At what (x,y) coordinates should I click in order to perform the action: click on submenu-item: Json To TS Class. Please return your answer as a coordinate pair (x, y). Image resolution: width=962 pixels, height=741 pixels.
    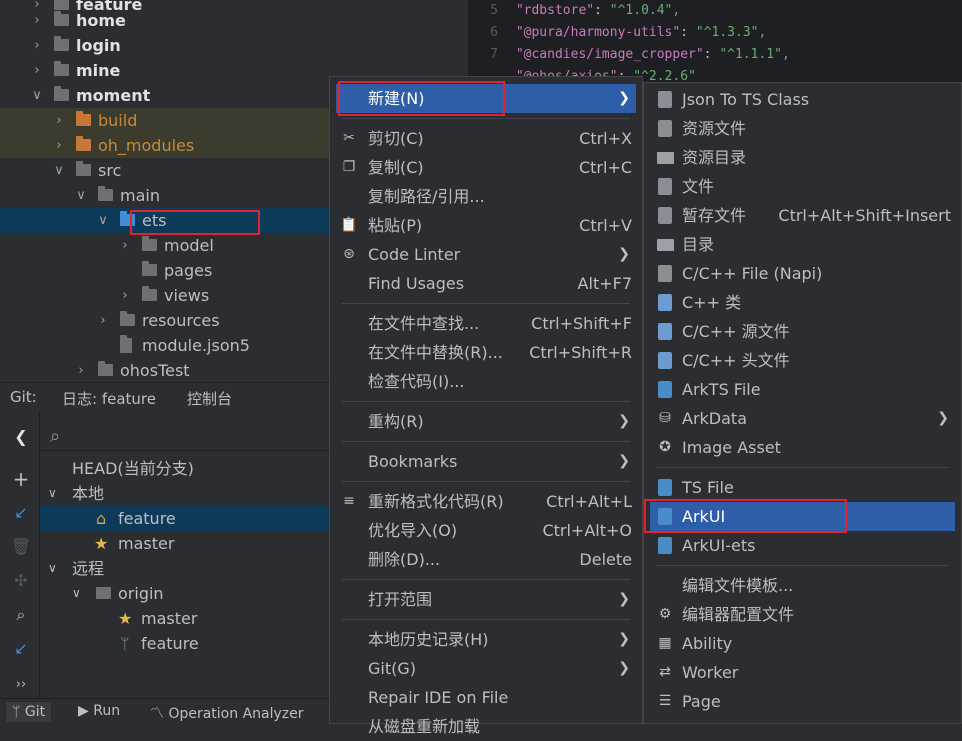
    Looking at the image, I should click on (802, 99).